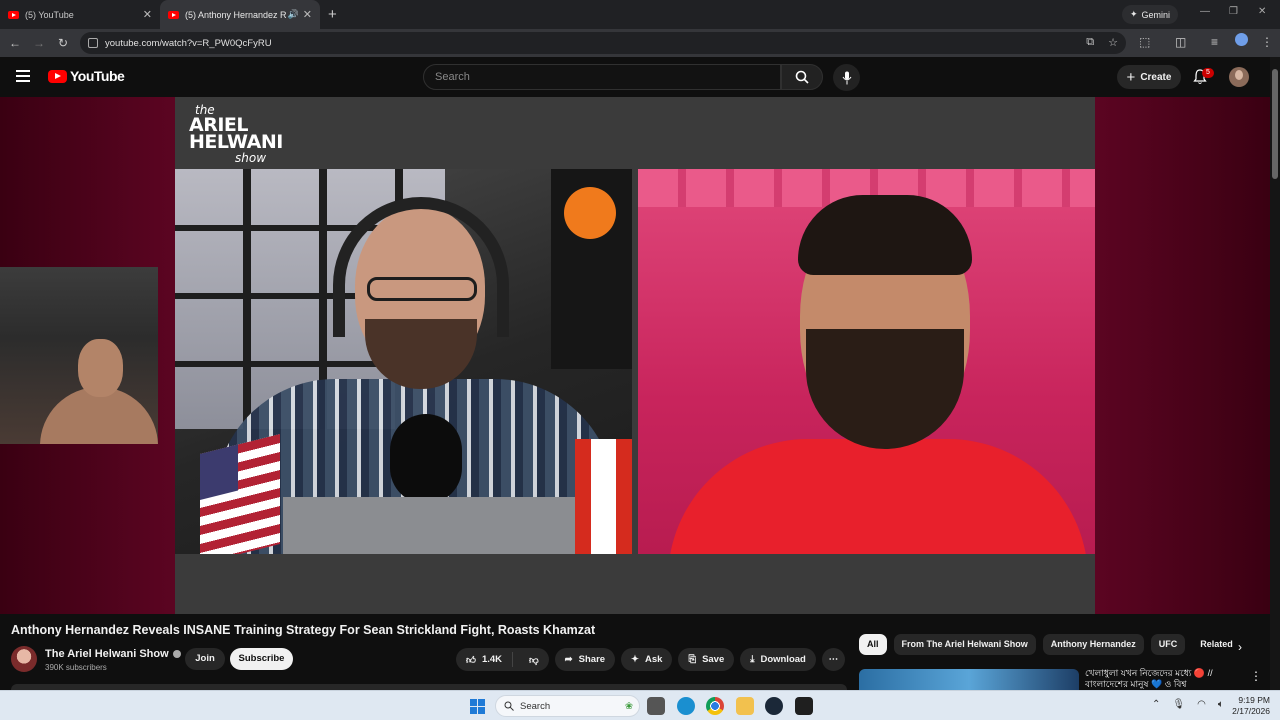  What do you see at coordinates (603, 43) in the screenshot?
I see `address-bar: youtube.com/watch?v=R_PW0QcFyRU ⧉ ☆` at bounding box center [603, 43].